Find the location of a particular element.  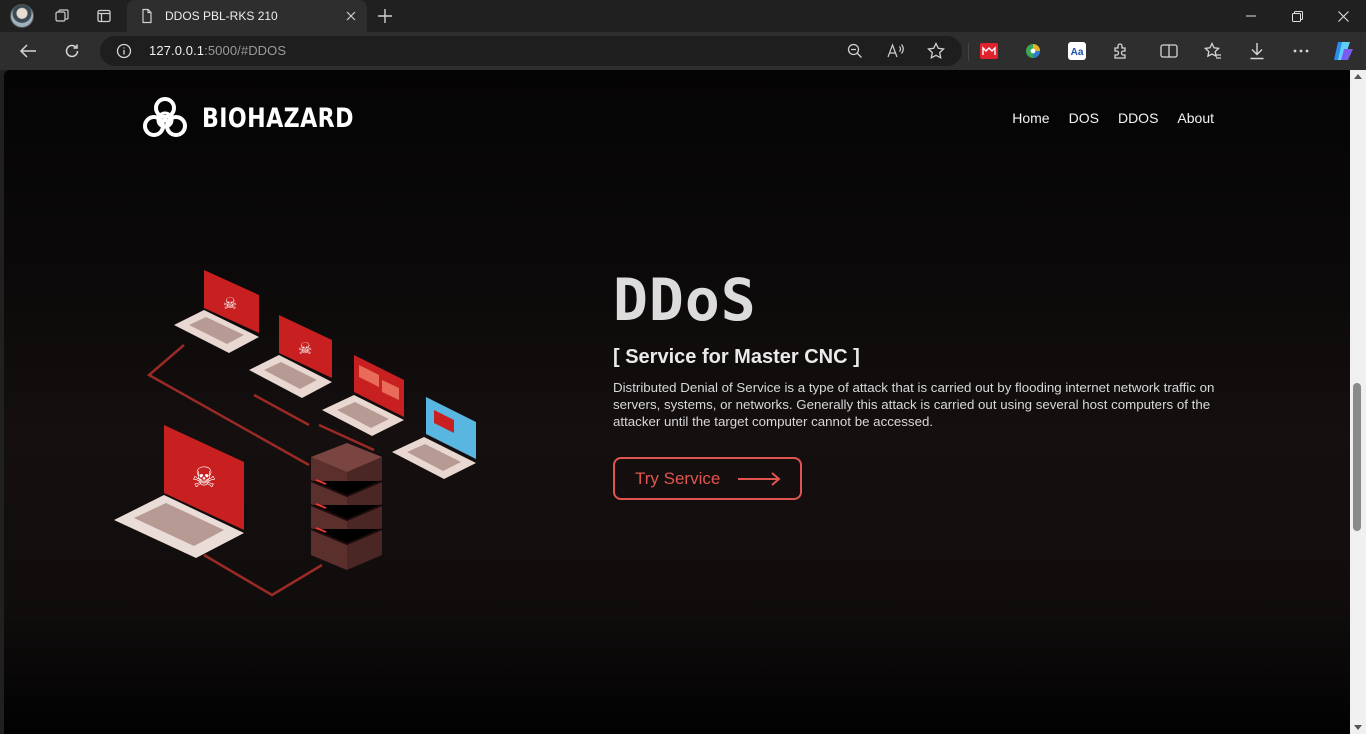

info-icon is located at coordinates (124, 51).